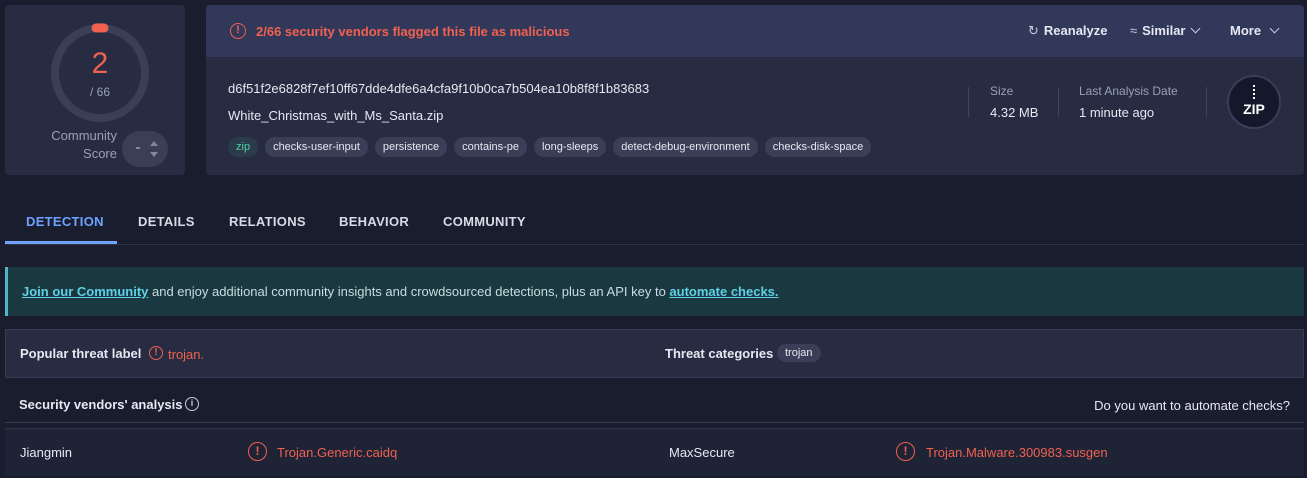 This screenshot has height=478, width=1307. Describe the element at coordinates (1254, 109) in the screenshot. I see `zip-icon-label: ZIP` at that location.